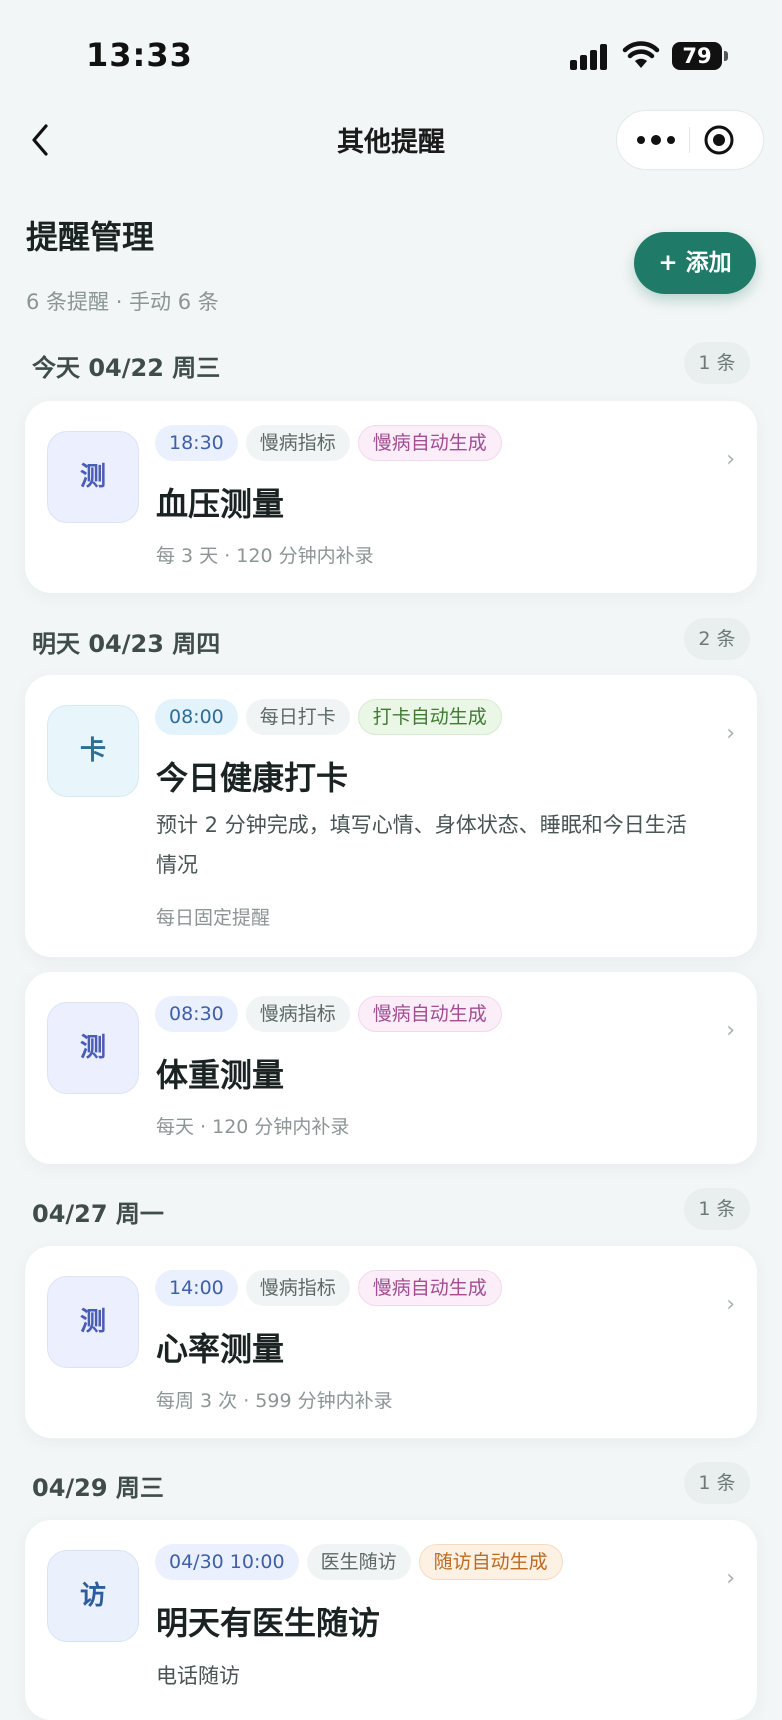 The image size is (782, 1720). What do you see at coordinates (697, 56) in the screenshot?
I see `battery-icon: 79` at bounding box center [697, 56].